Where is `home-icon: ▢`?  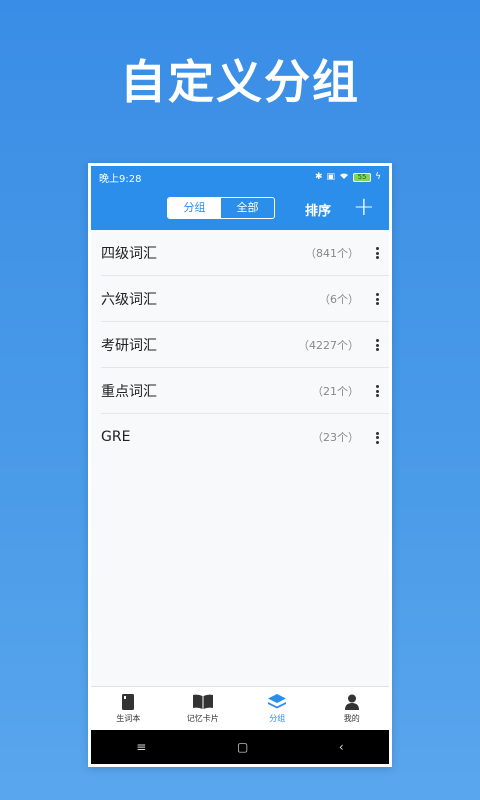 home-icon: ▢ is located at coordinates (242, 747).